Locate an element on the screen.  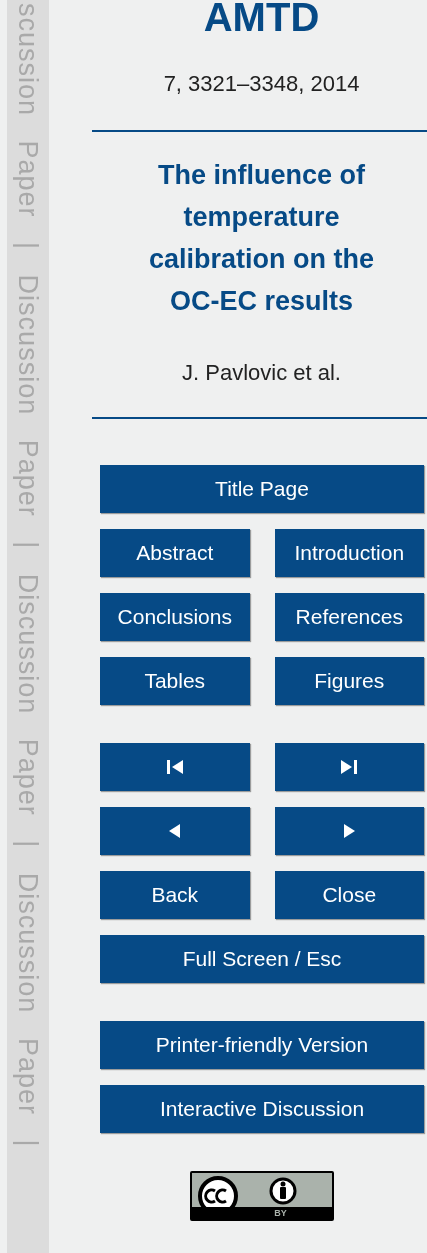
license-label: BY is located at coordinates (280, 1213).